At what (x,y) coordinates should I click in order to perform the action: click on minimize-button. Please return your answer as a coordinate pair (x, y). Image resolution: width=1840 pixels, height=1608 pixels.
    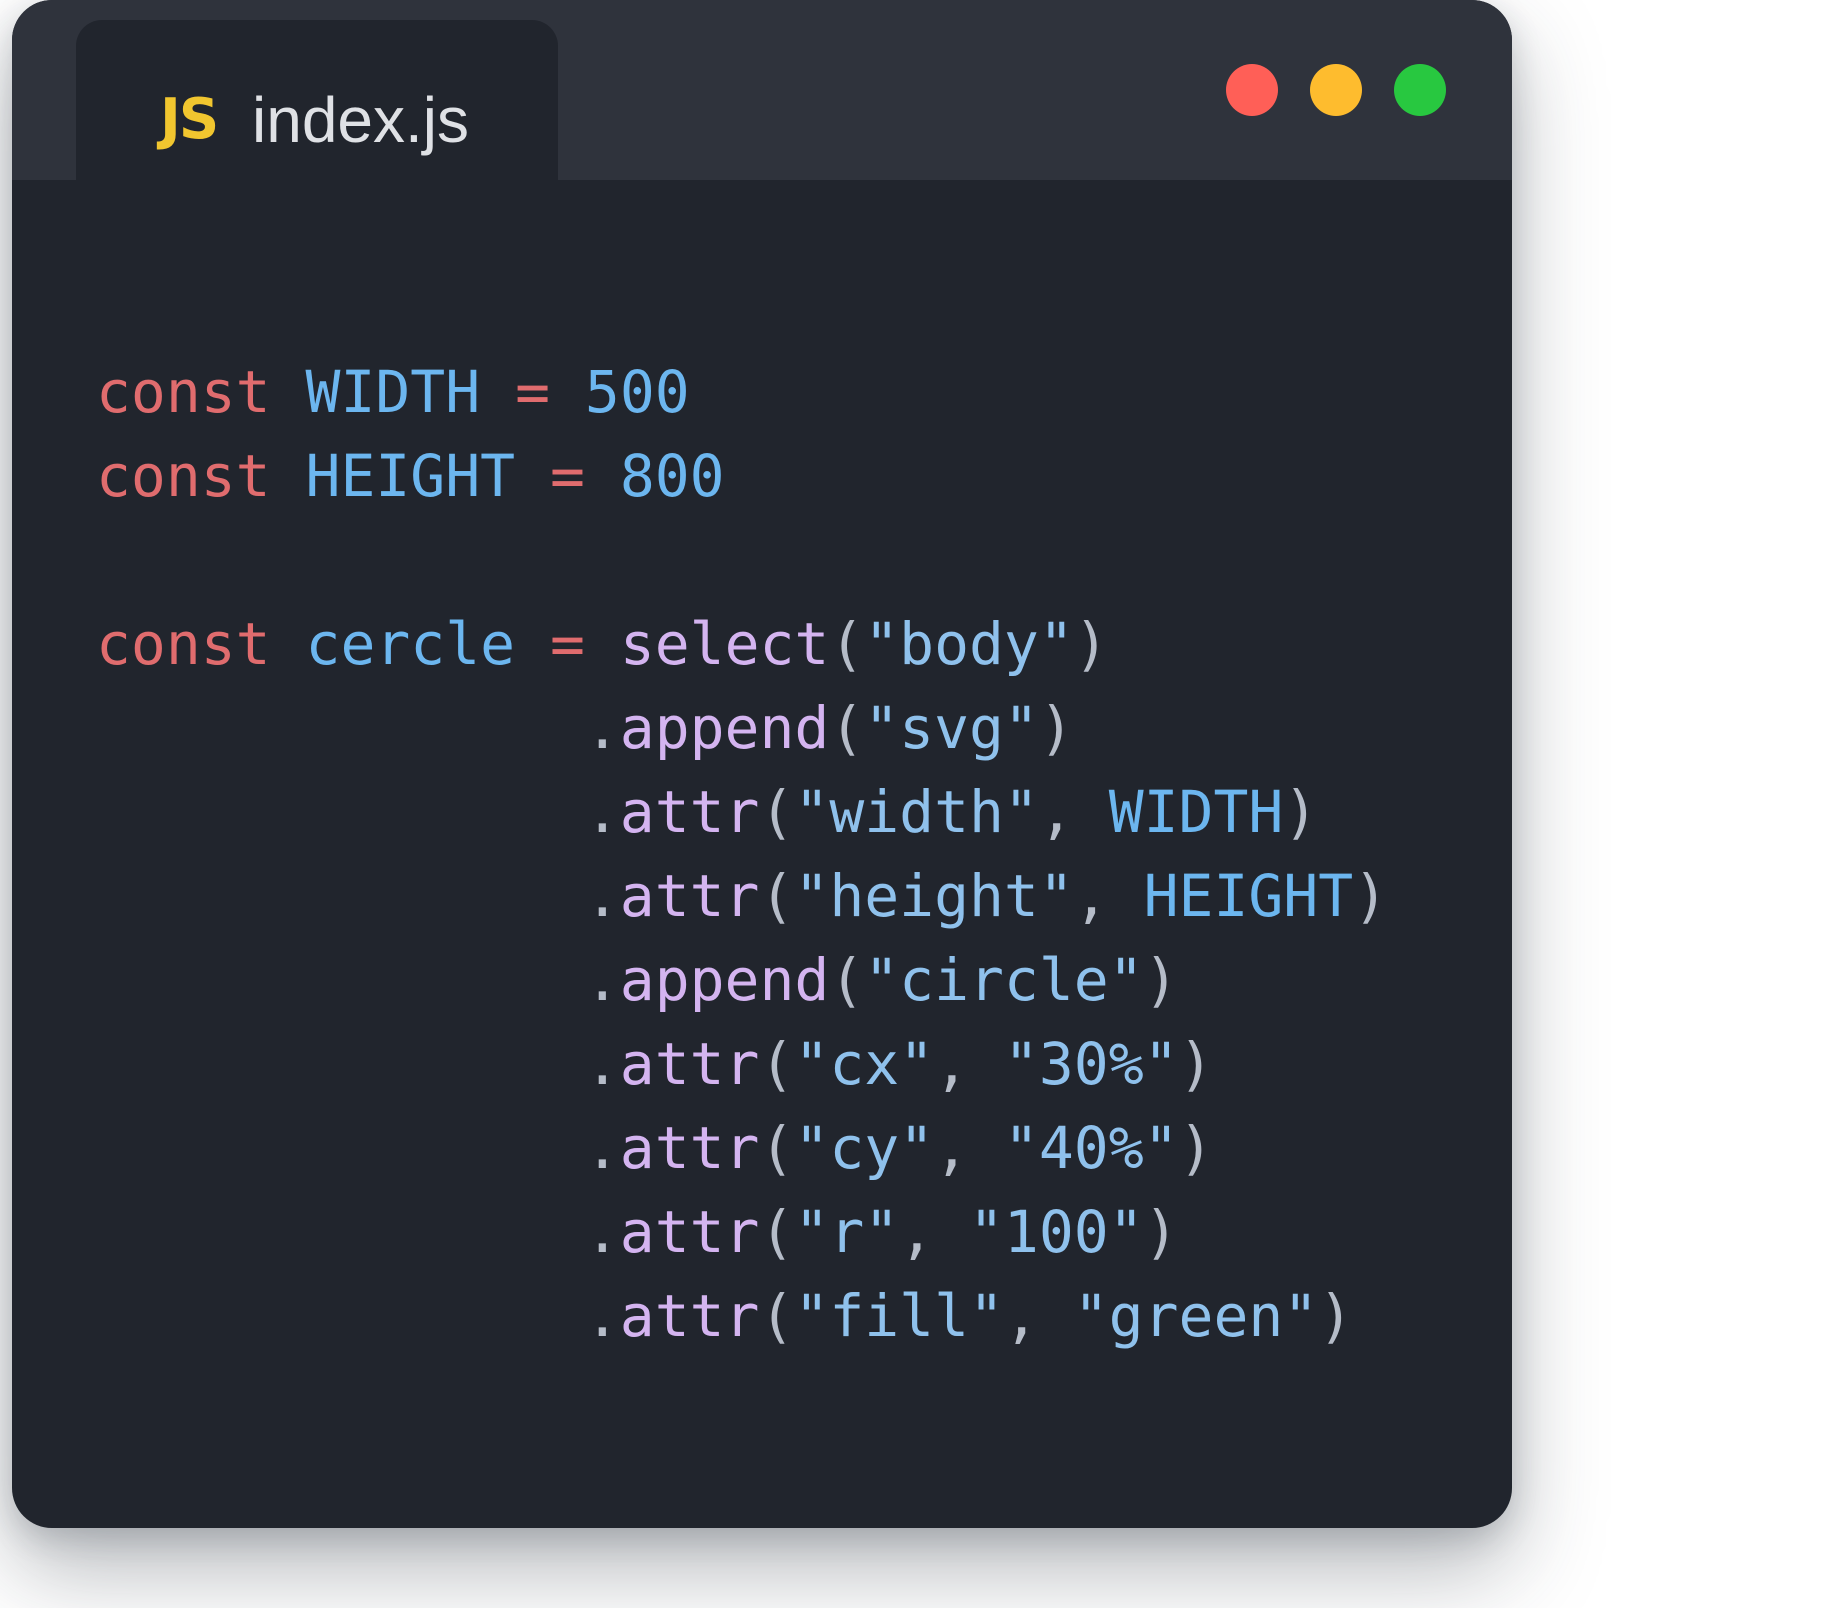
    Looking at the image, I should click on (1336, 90).